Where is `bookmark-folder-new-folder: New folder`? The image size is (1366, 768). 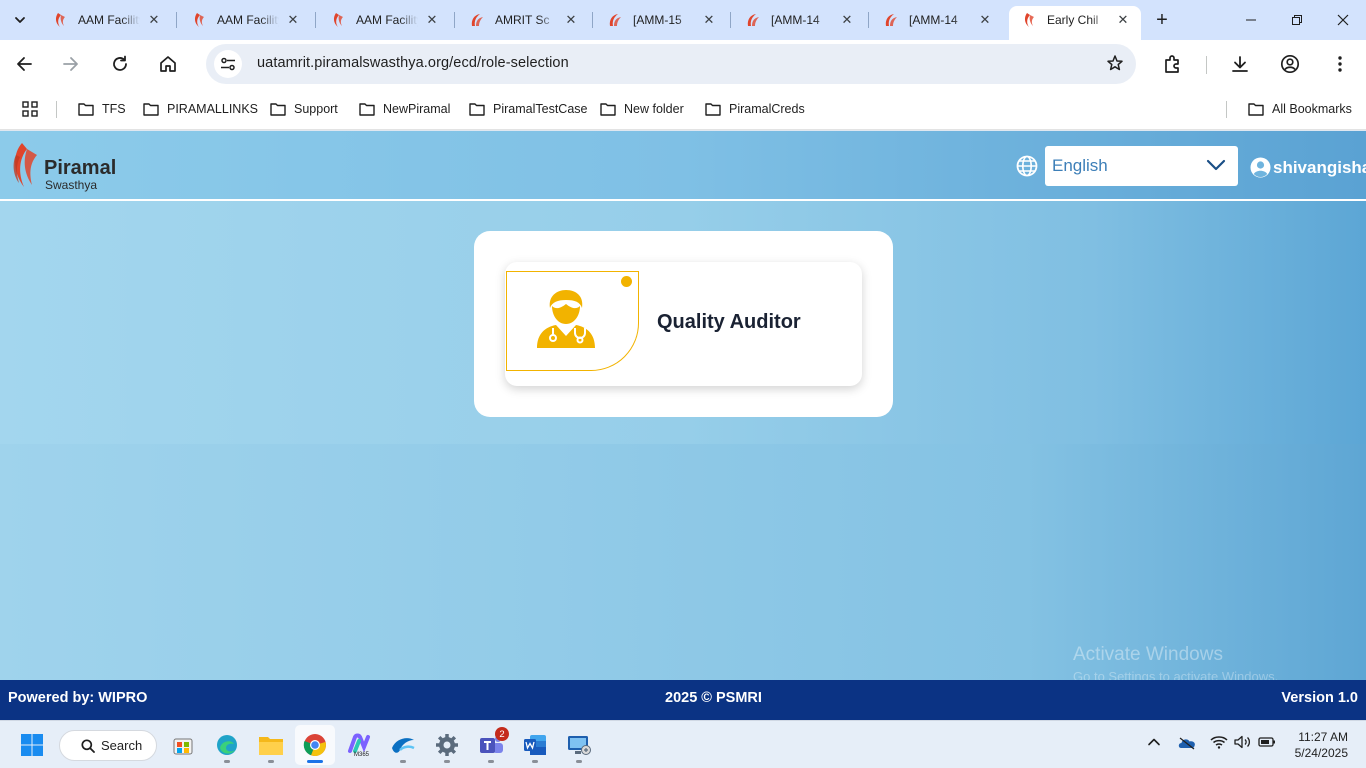
bookmark-folder-new-folder: New folder is located at coordinates (642, 109).